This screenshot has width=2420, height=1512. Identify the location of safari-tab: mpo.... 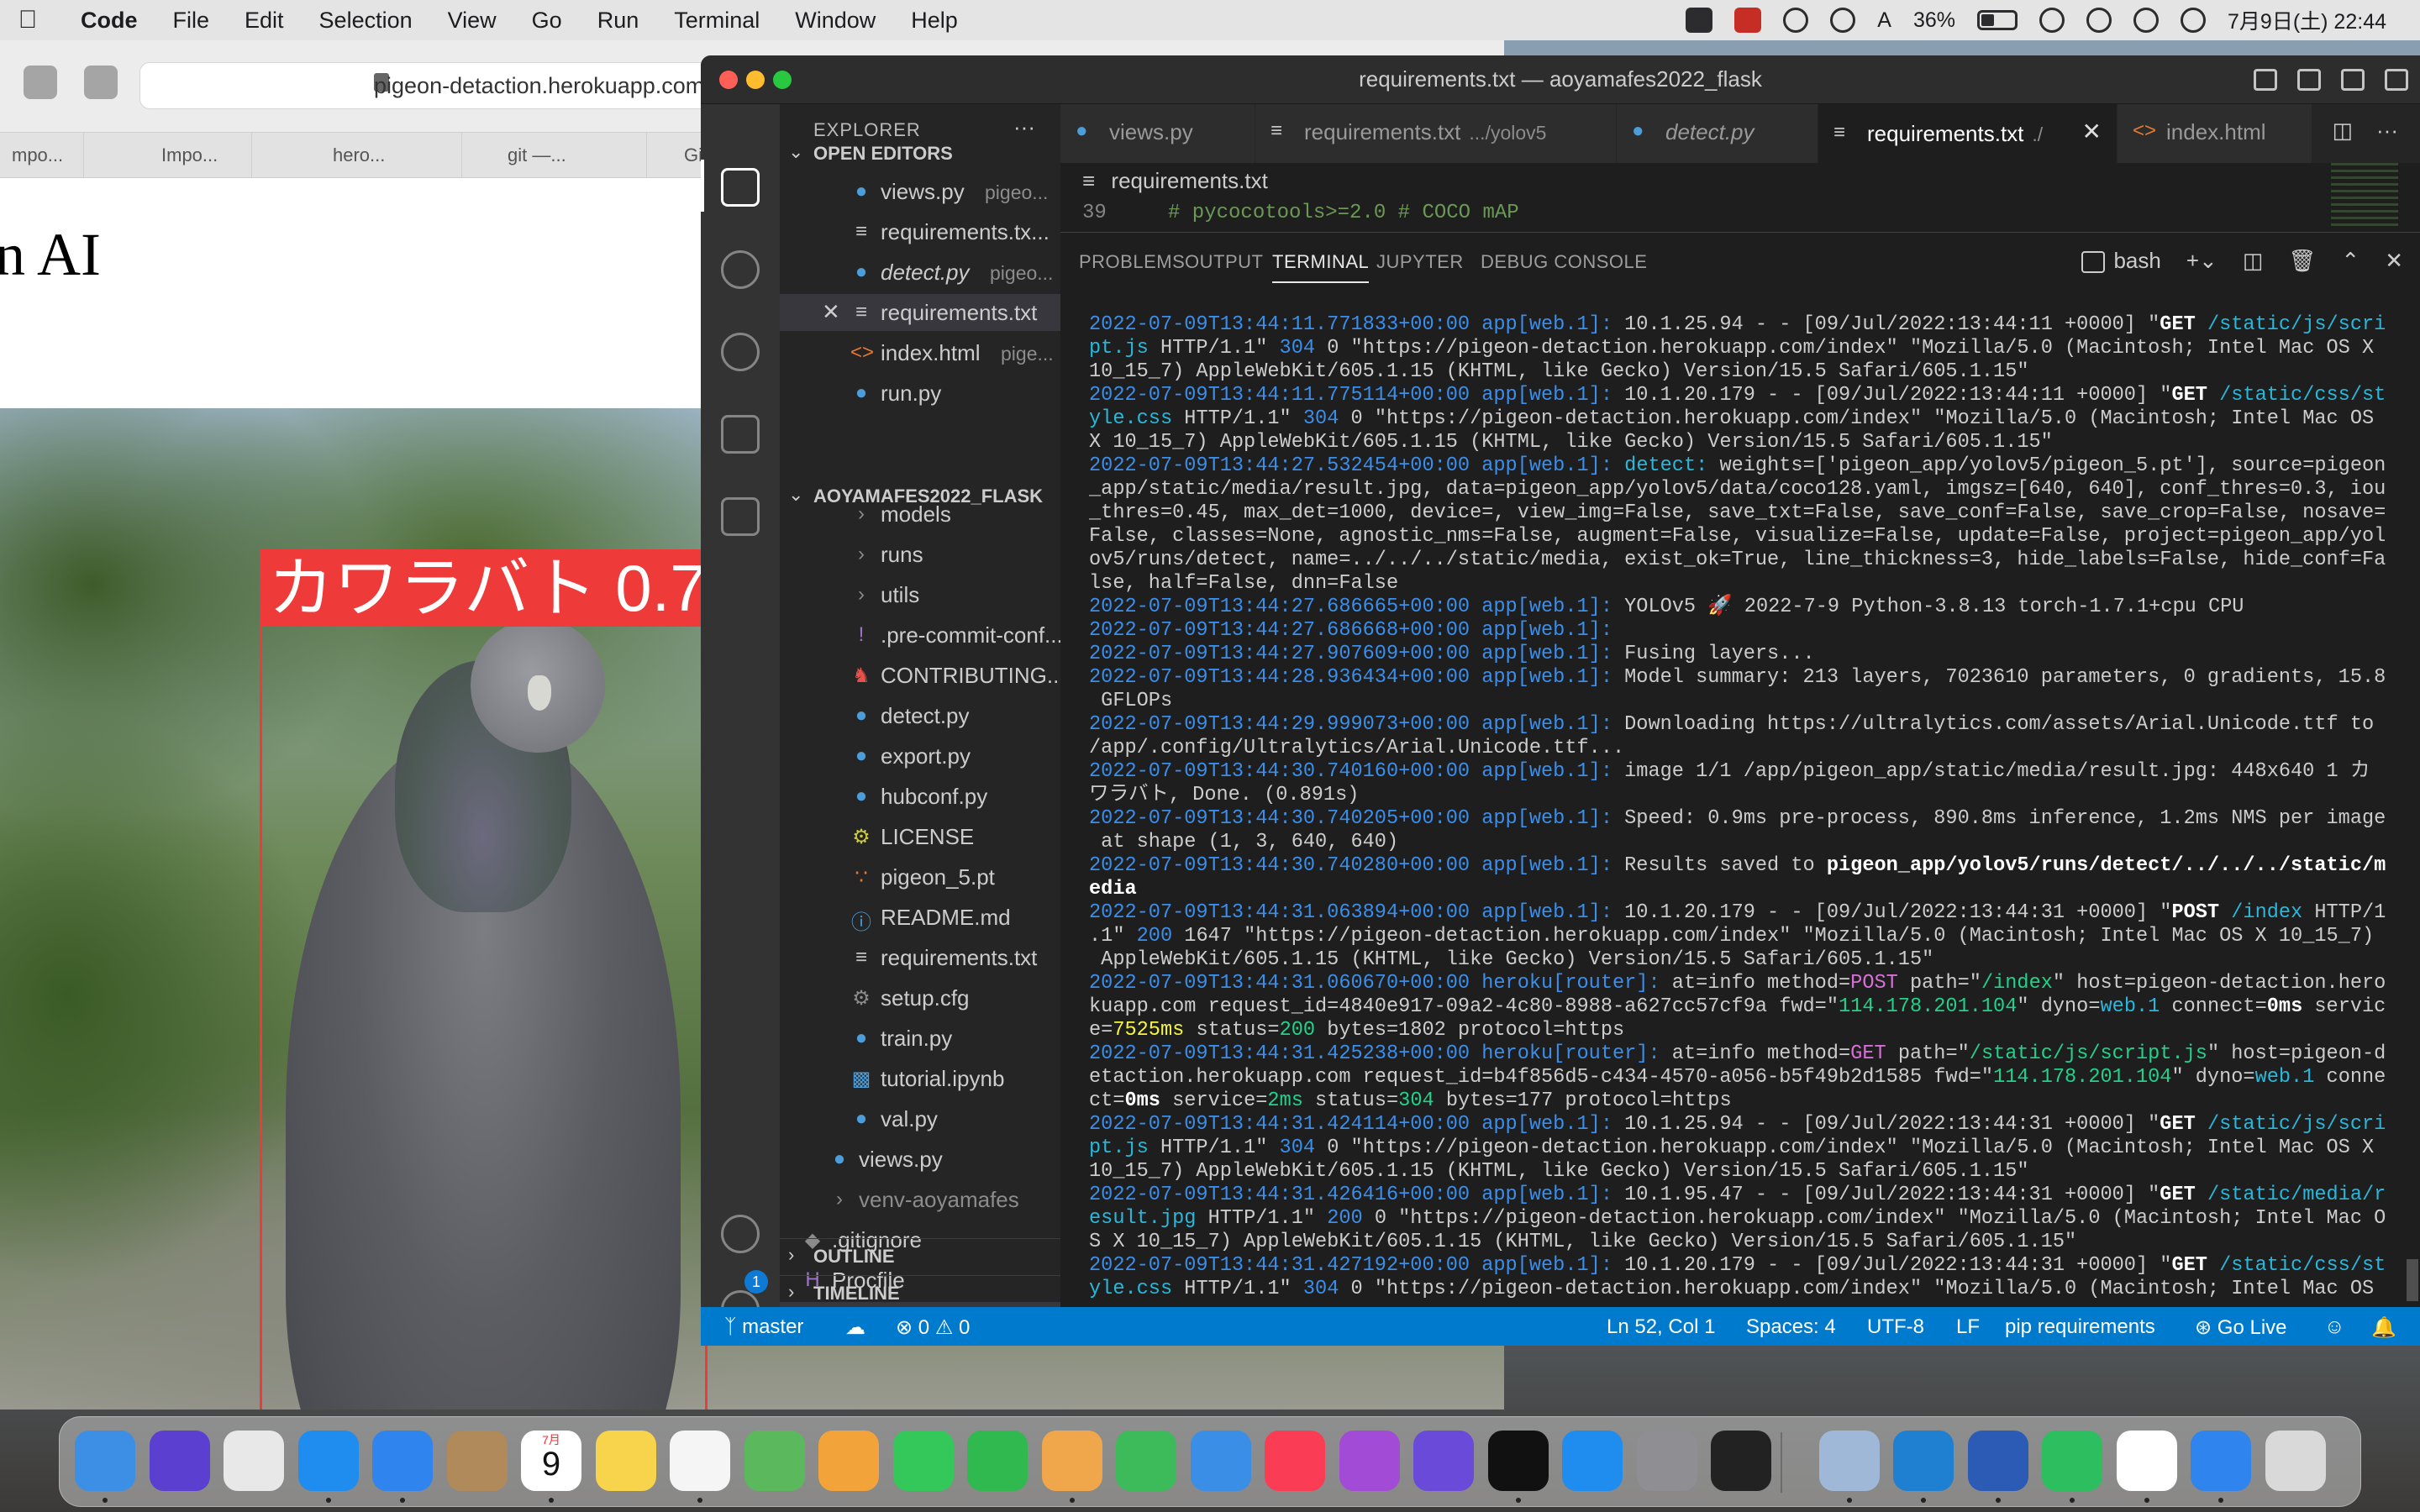
(42, 155).